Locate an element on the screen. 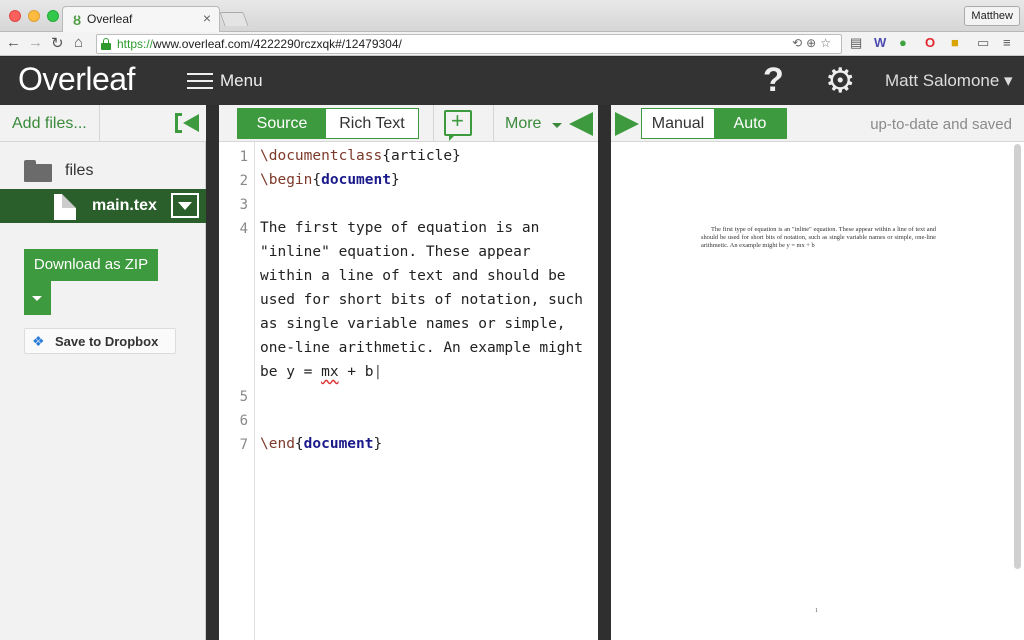  menu-button: Menu is located at coordinates (241, 81).